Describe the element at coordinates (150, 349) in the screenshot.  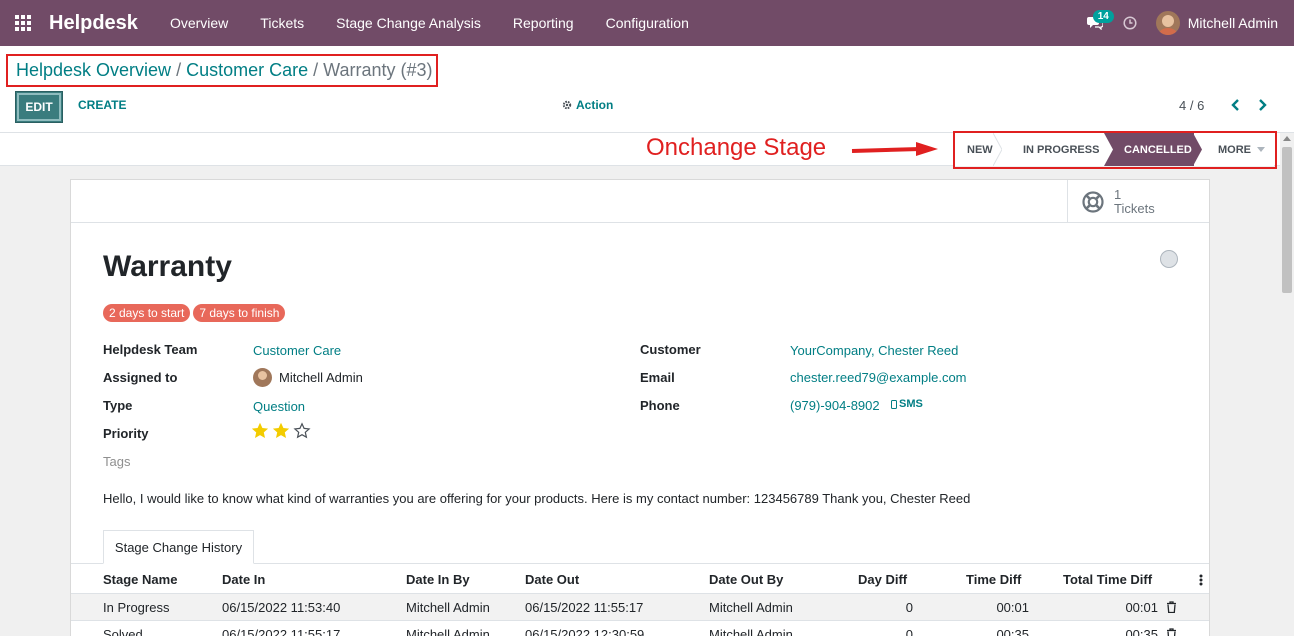
I see `helpdesk-team-label: Helpdesk Team` at that location.